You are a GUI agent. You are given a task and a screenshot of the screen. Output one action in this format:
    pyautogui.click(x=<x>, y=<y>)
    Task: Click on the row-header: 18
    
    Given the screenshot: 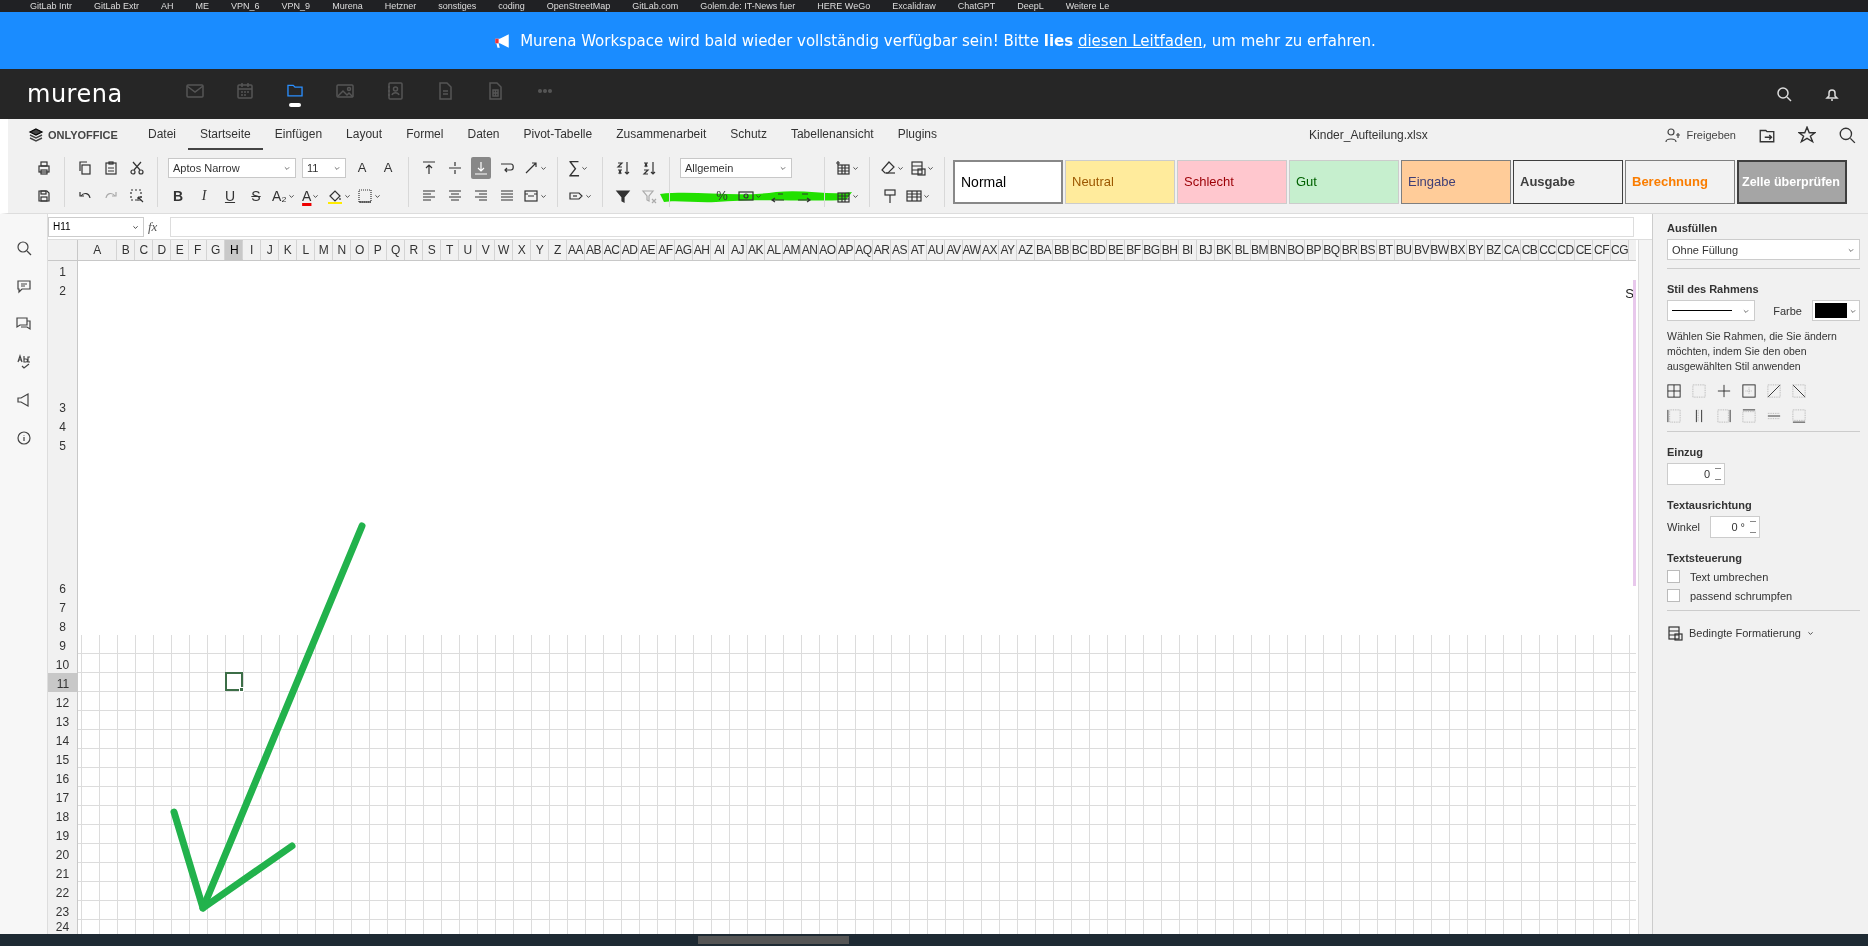 What is the action you would take?
    pyautogui.click(x=63, y=815)
    